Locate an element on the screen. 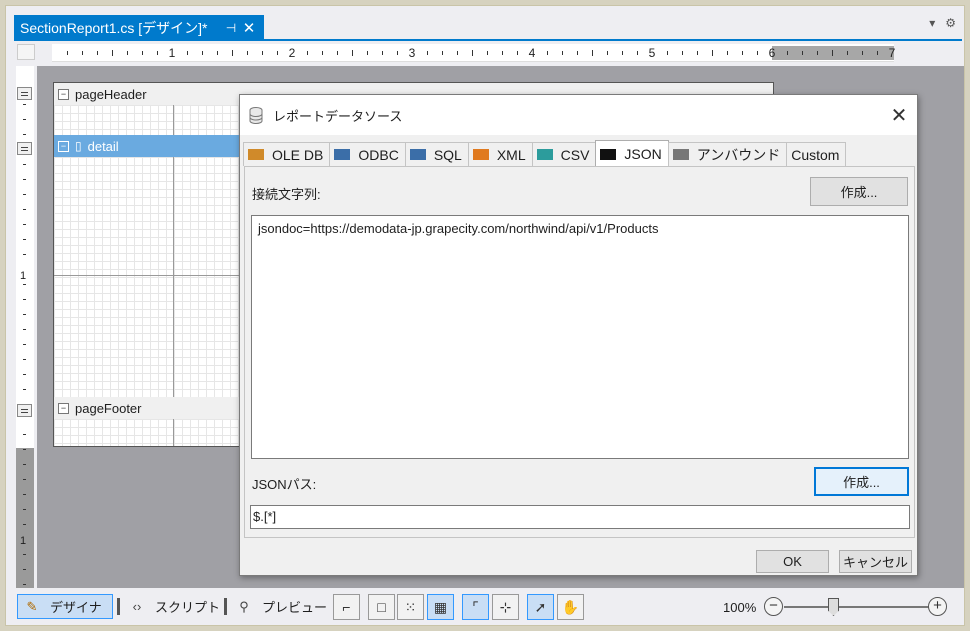 The image size is (970, 631). tab-ole-db: OLE DB is located at coordinates (287, 154).